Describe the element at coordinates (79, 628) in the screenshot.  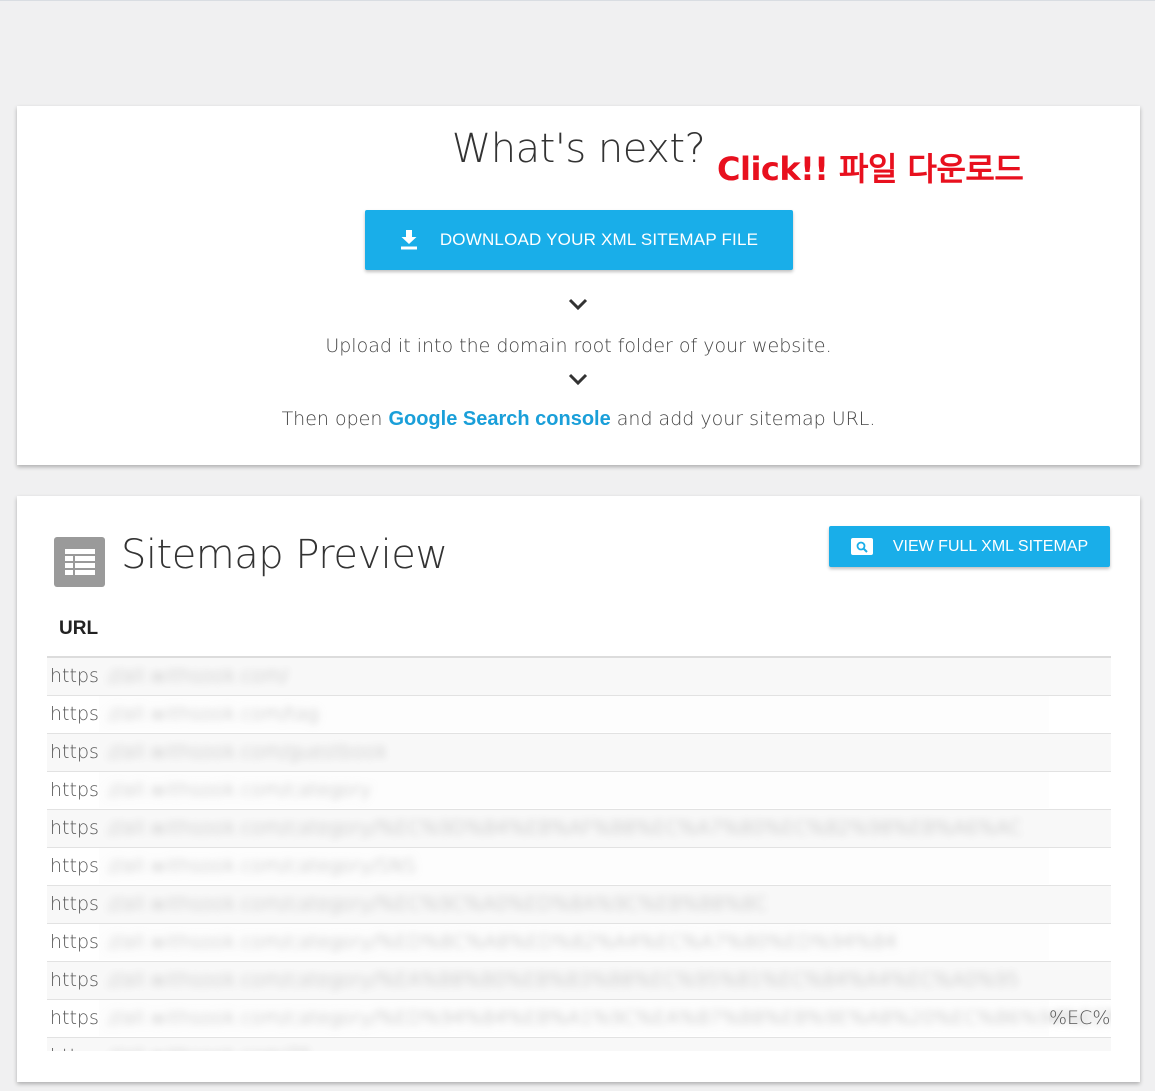
I see `url-column-header: URL` at that location.